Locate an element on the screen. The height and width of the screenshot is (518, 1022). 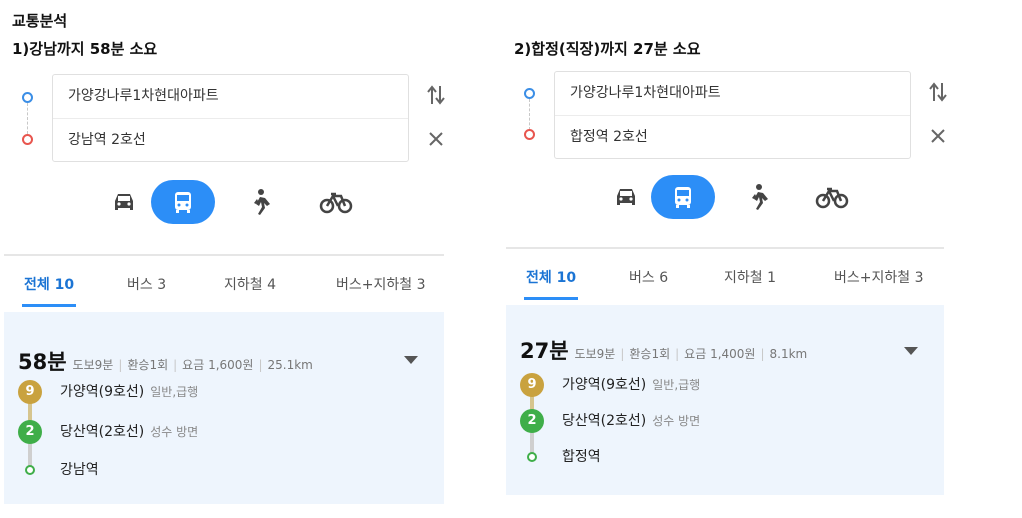
route-filter-tabs: 전체 10 버스 6 지하철 1 버스+지하철 3 is located at coordinates (726, 285).